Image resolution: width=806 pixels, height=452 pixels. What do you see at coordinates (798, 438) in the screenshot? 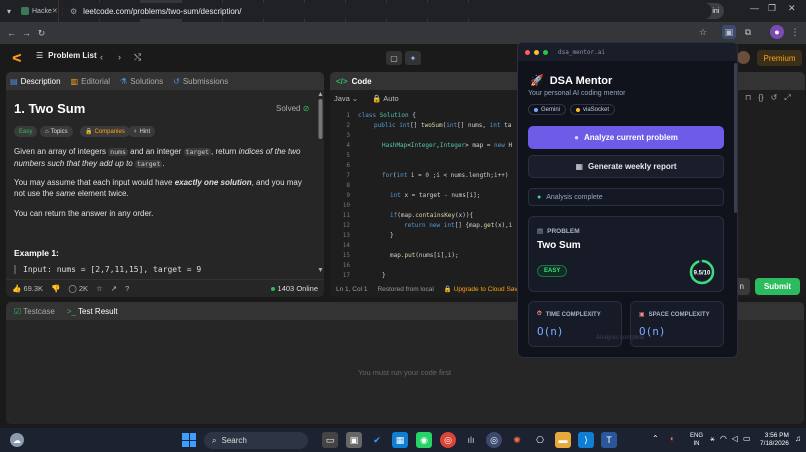
I see `notification-bell-icon: ♫` at bounding box center [798, 438].